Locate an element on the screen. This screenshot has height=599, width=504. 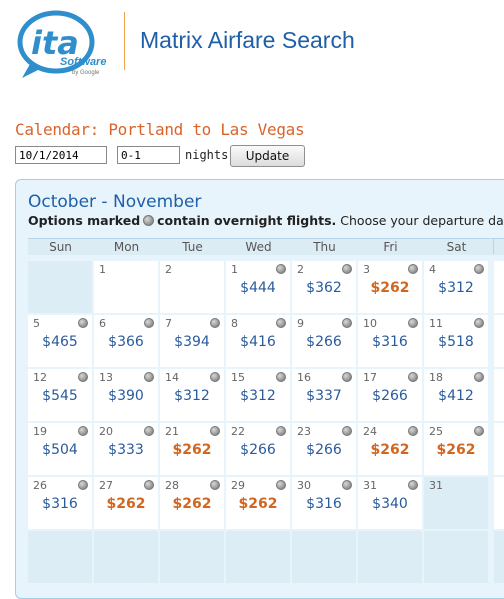
fare-link: $504 is located at coordinates (60, 450).